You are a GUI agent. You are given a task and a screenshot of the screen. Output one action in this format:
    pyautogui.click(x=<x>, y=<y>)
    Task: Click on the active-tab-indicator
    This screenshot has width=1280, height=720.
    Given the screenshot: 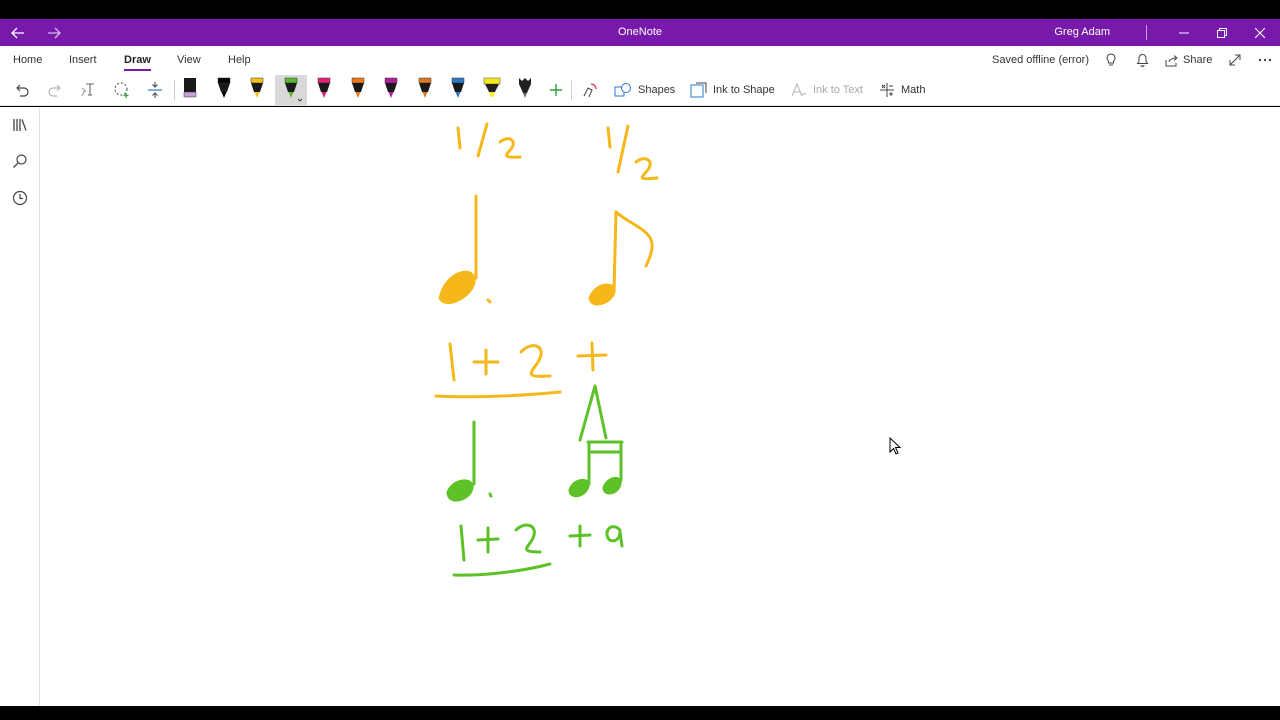 What is the action you would take?
    pyautogui.click(x=137, y=70)
    